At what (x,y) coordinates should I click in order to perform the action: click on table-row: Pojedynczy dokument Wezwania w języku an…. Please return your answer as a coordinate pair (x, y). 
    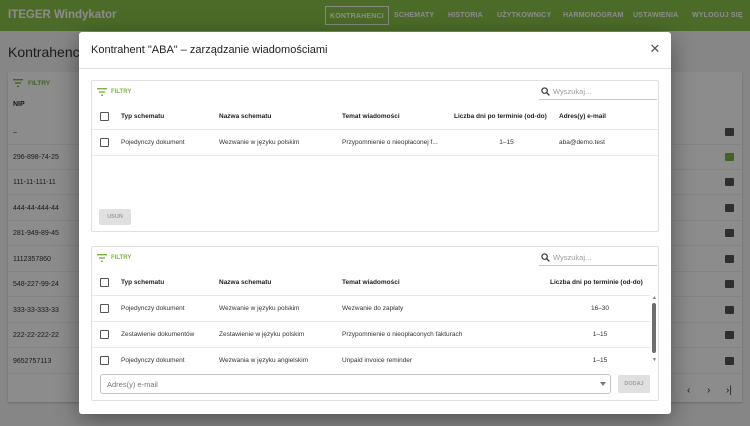
    Looking at the image, I should click on (371, 359).